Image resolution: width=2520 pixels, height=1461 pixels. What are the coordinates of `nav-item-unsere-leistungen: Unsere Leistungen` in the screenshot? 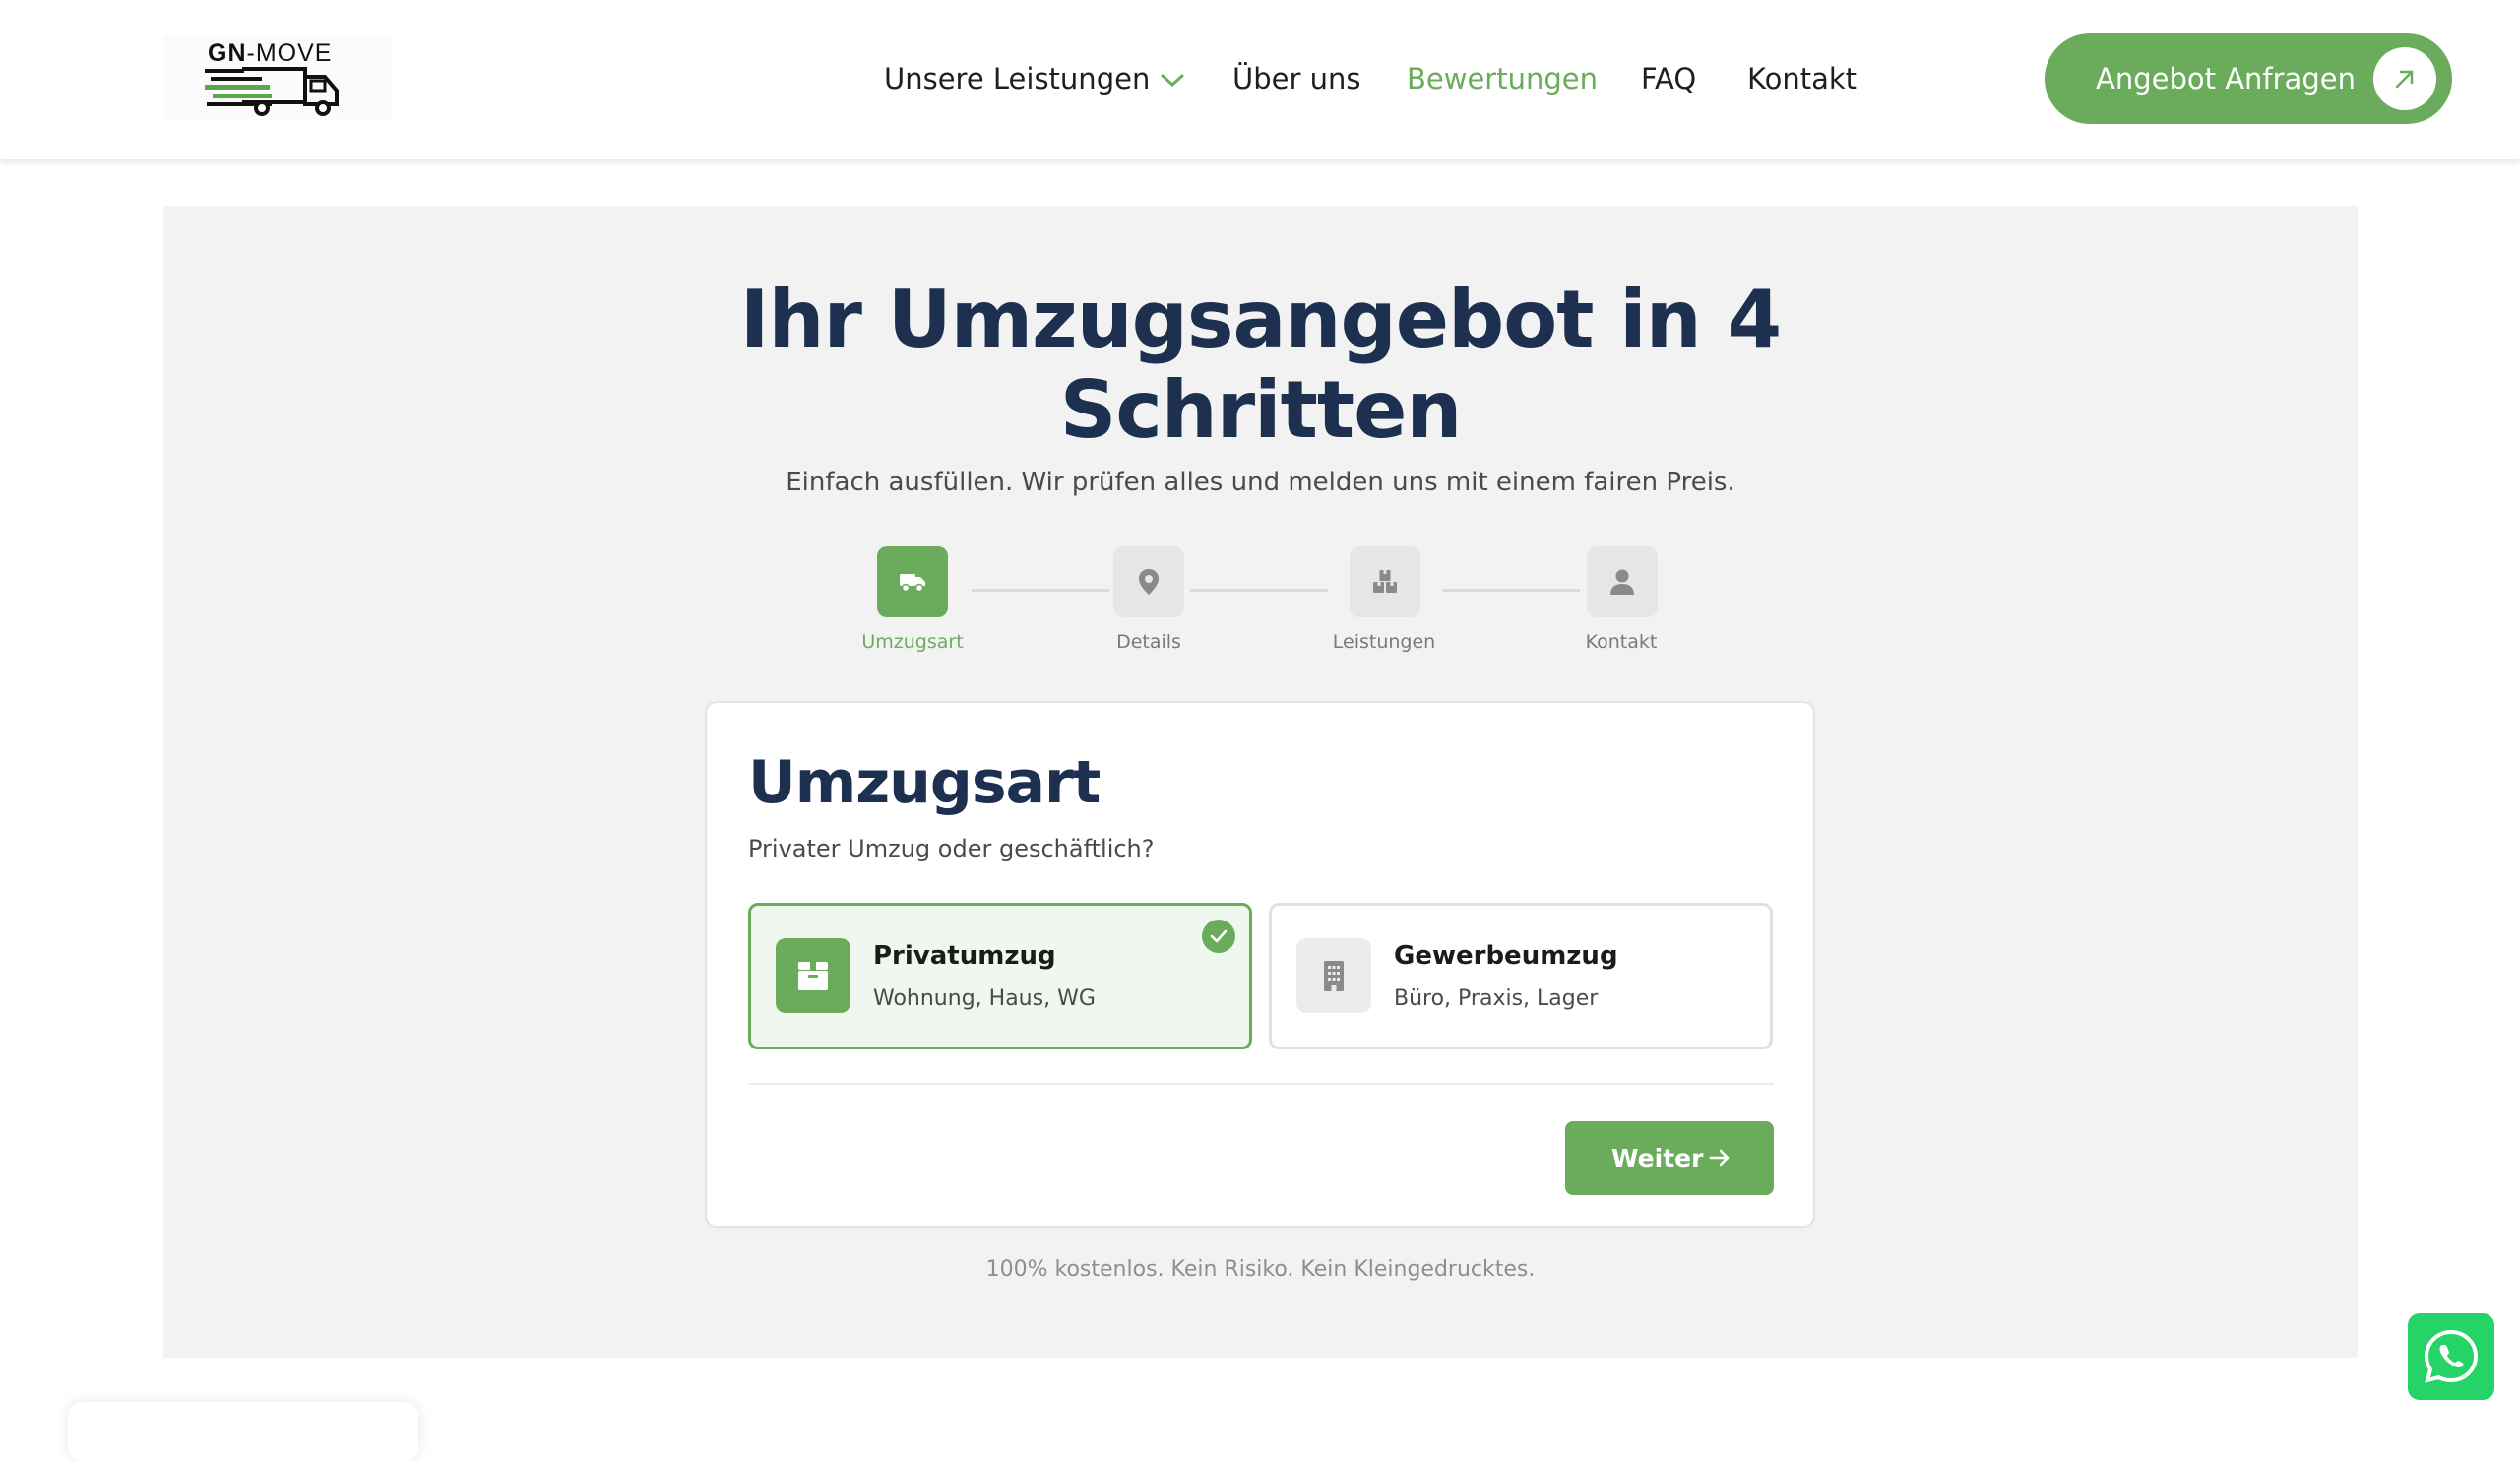 It's located at (1034, 78).